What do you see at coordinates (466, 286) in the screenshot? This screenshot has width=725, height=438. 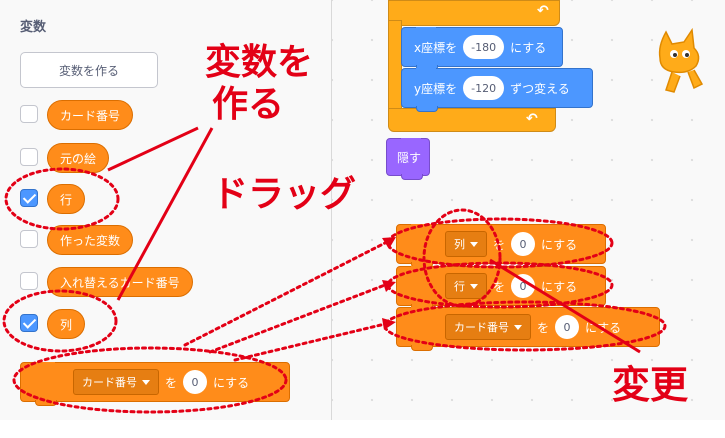 I see `variable-dropdown: 行` at bounding box center [466, 286].